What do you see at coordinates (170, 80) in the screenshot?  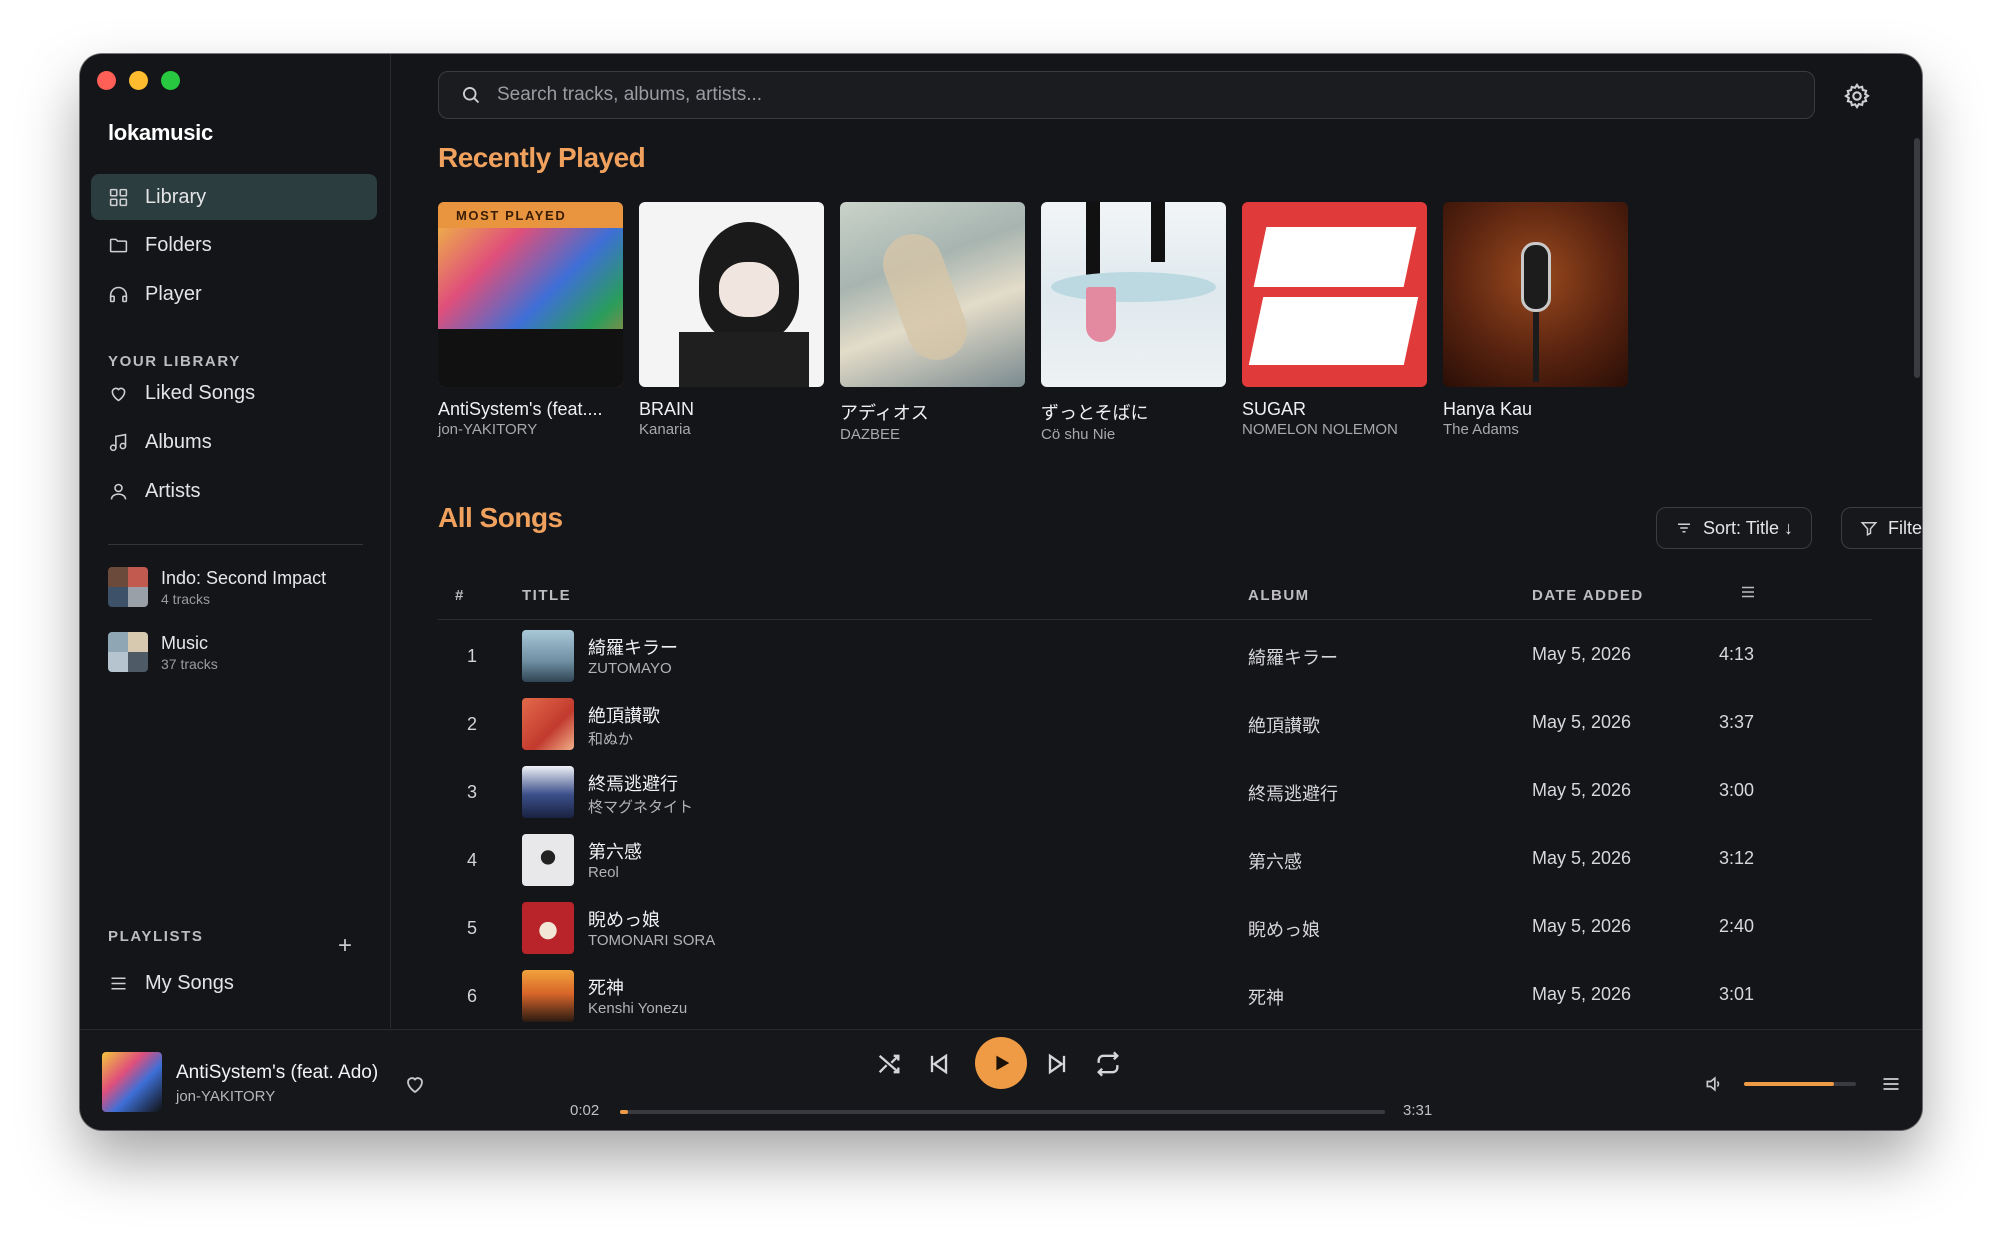 I see `zoom-window-button` at bounding box center [170, 80].